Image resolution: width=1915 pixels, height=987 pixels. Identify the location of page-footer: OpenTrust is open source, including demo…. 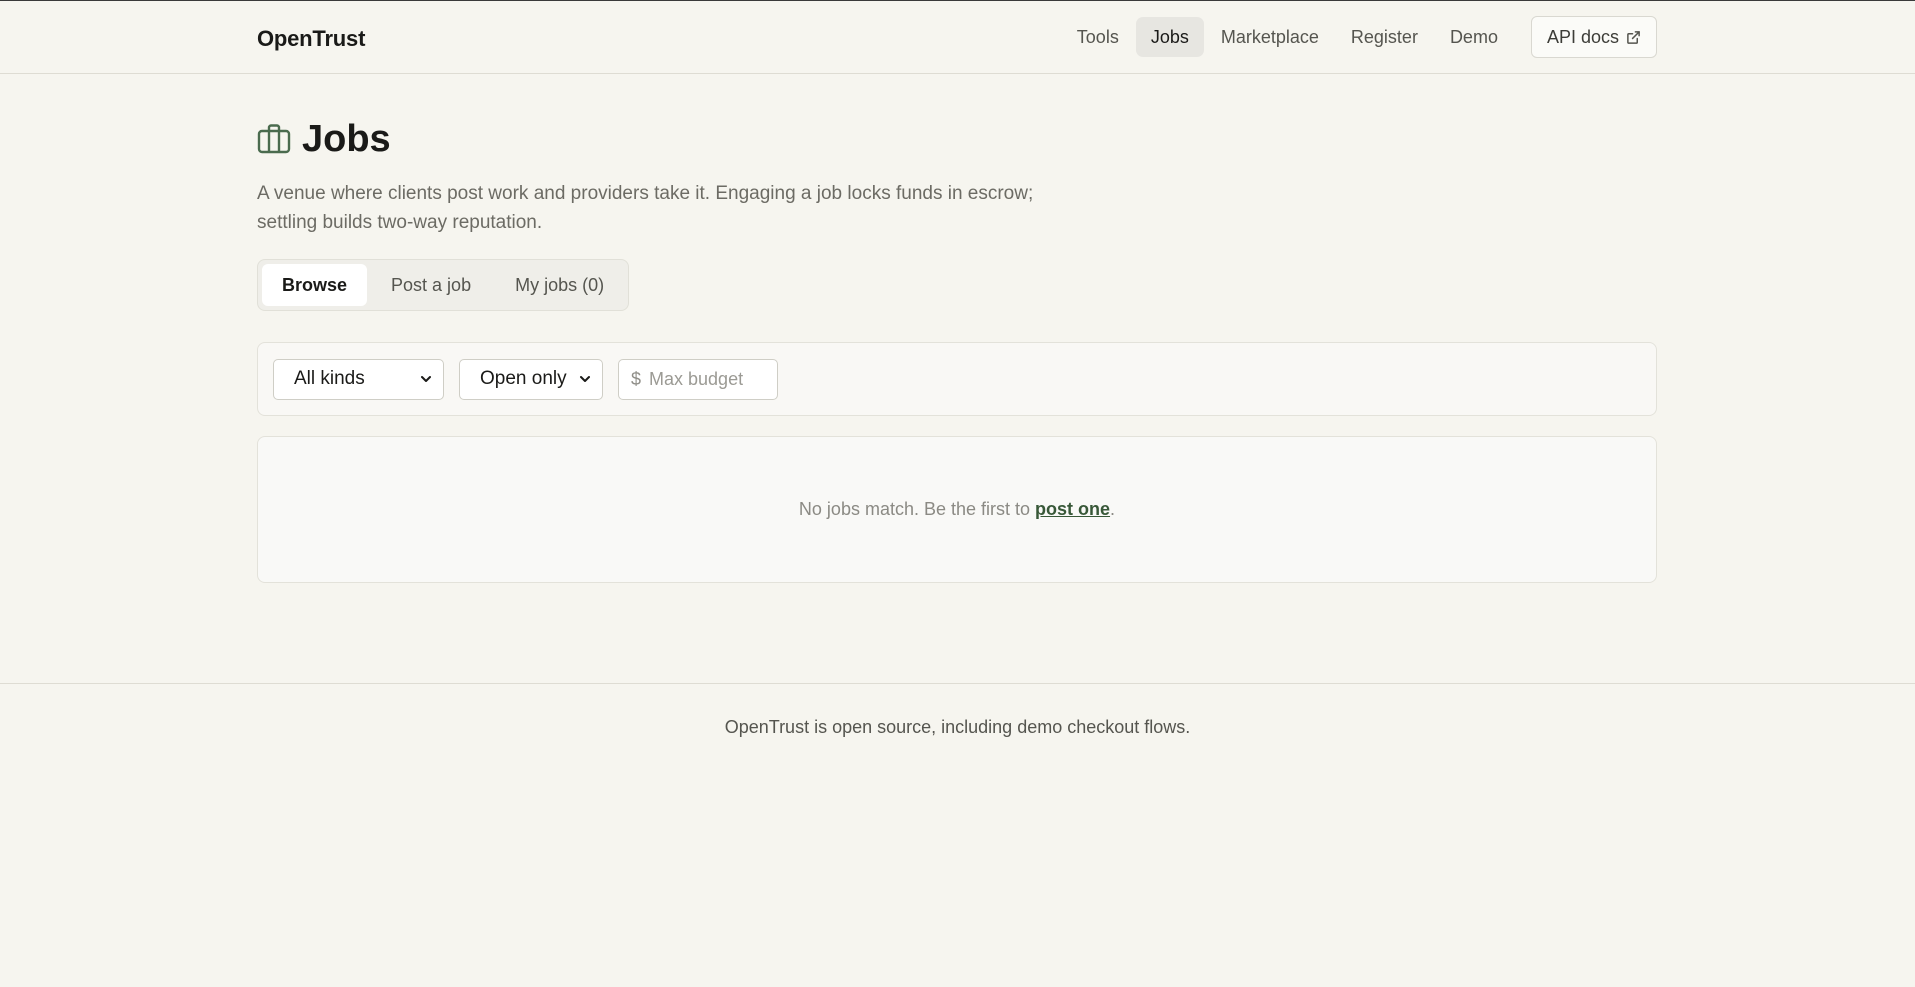
(957, 710).